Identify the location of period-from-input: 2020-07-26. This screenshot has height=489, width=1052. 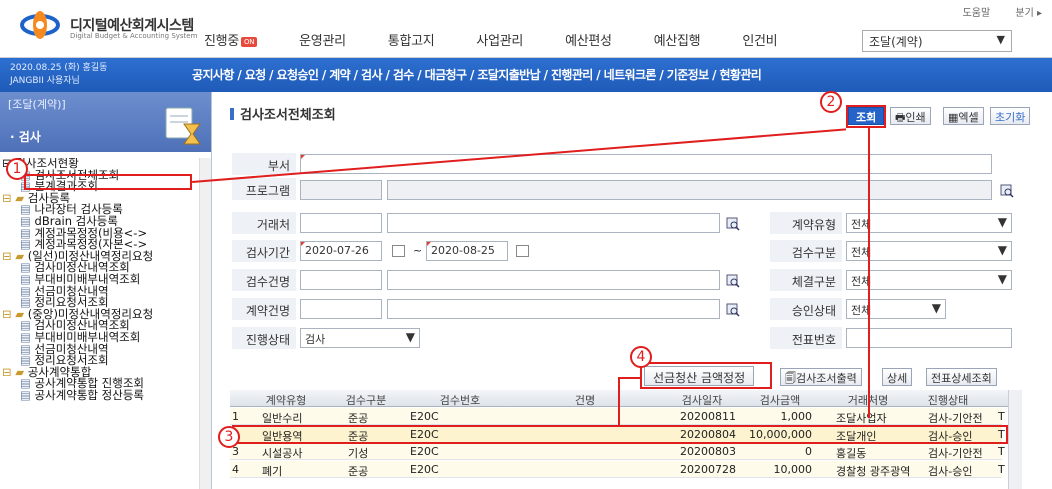
(341, 251).